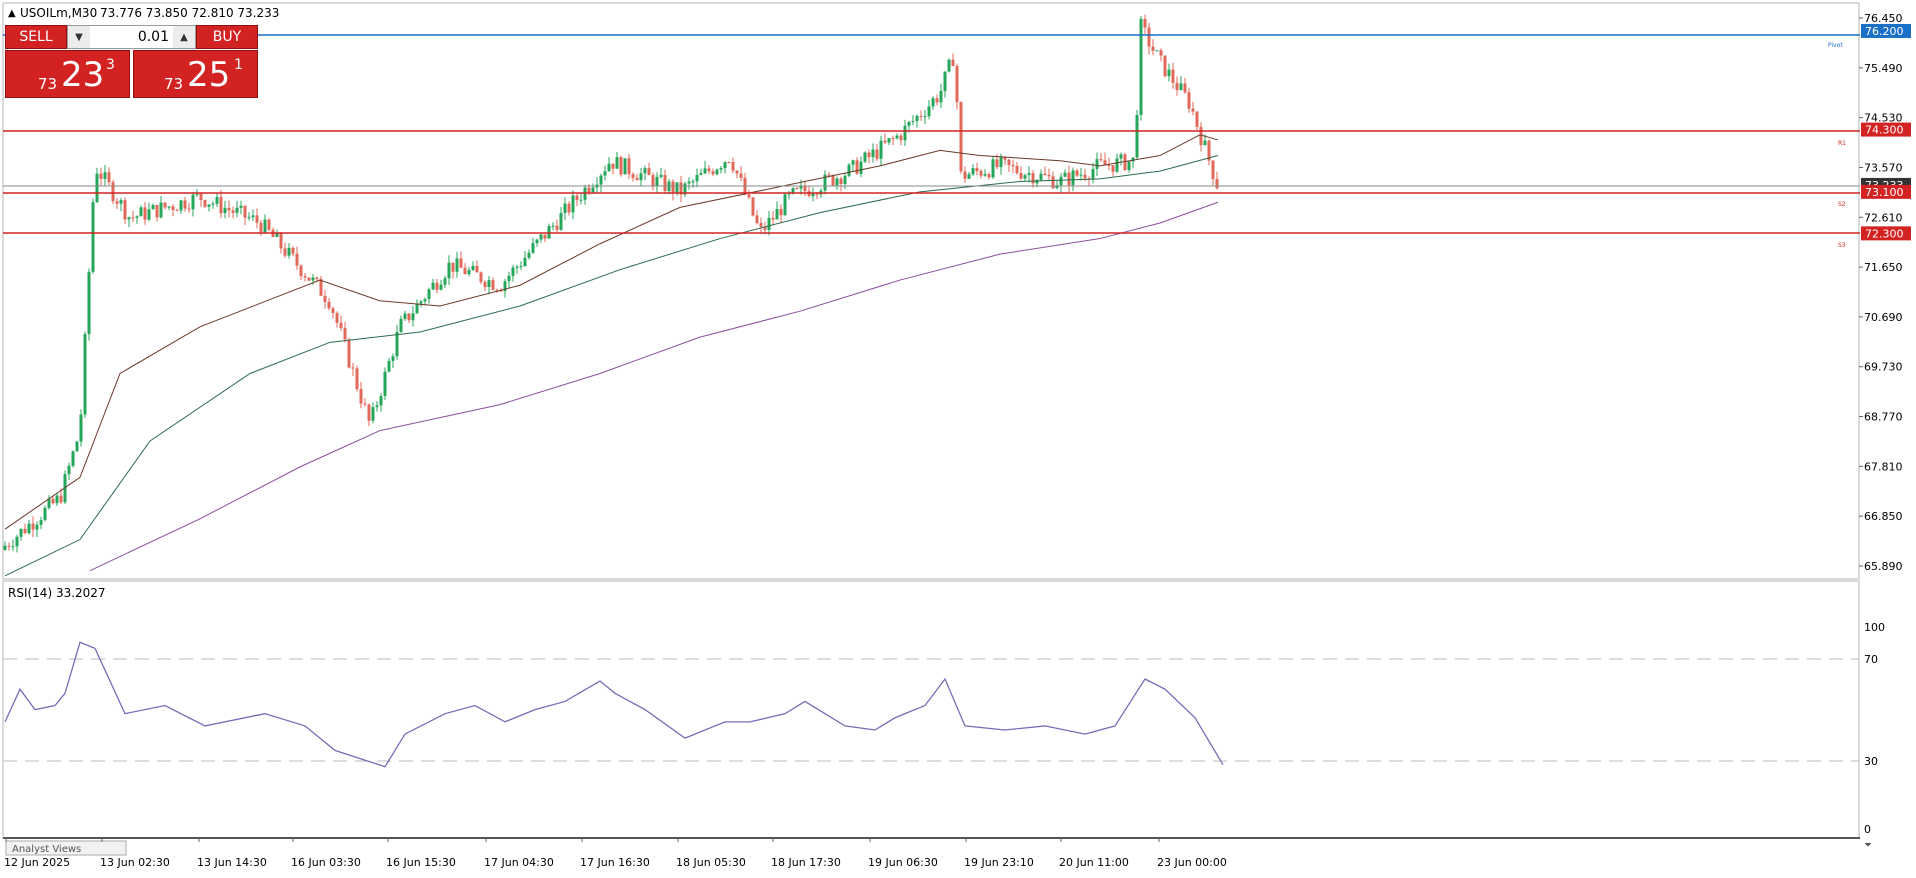 The image size is (1916, 878). Describe the element at coordinates (806, 862) in the screenshot. I see `time-axis-label: 18 Jun 17:30` at that location.